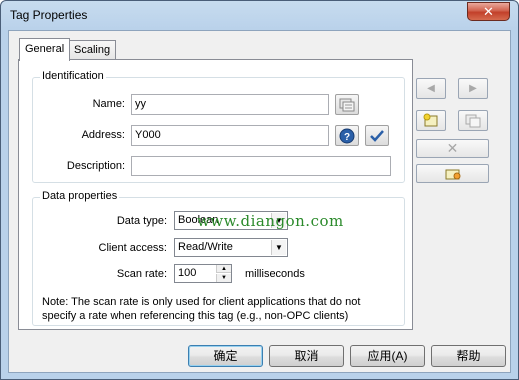  What do you see at coordinates (223, 278) in the screenshot?
I see `spin-down-icon: ▼` at bounding box center [223, 278].